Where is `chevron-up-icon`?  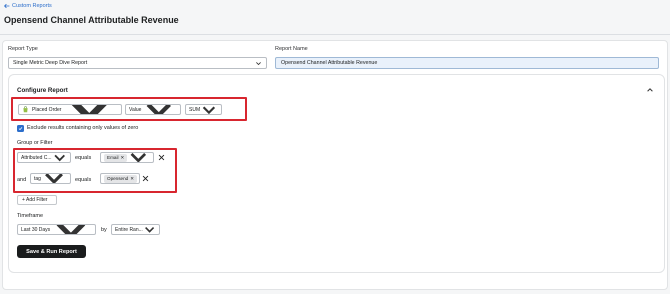 chevron-up-icon is located at coordinates (650, 90).